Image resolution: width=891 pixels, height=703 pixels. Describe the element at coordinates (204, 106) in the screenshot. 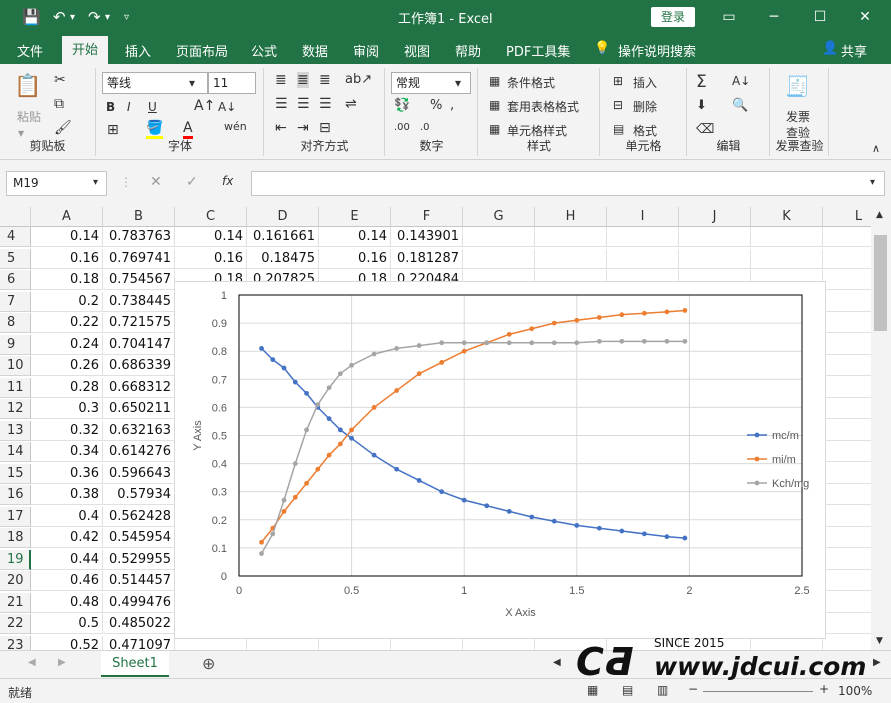

I see `increase-font-icon: A↑` at that location.